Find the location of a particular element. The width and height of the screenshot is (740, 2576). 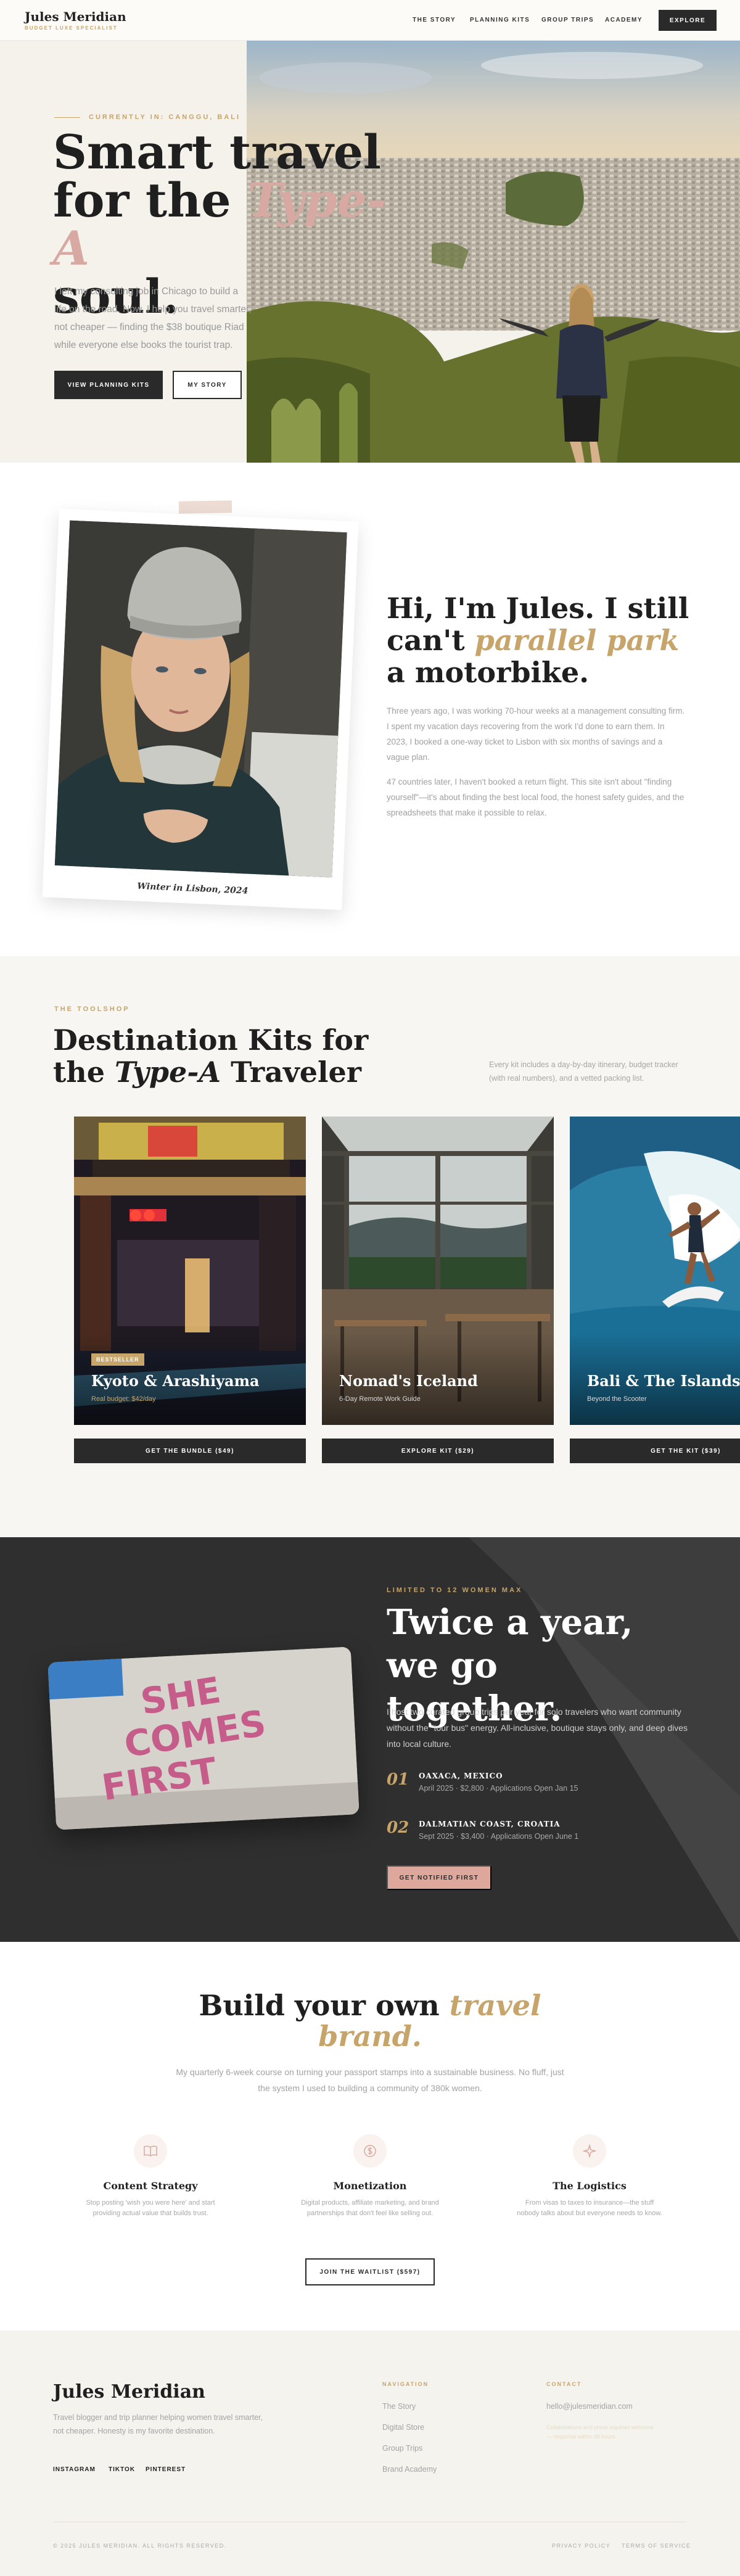

feature-title: The Logistics is located at coordinates (590, 2186).